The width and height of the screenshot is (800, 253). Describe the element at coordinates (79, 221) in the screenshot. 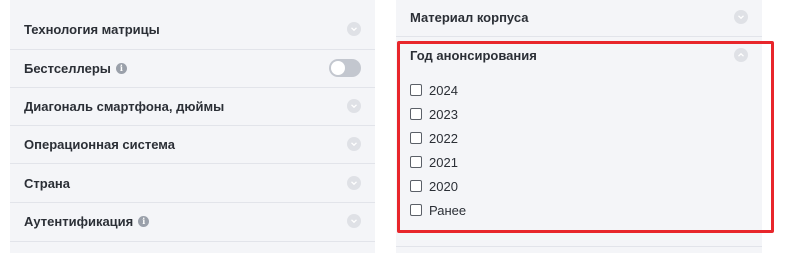

I see `filter-label: Аутентификация` at that location.